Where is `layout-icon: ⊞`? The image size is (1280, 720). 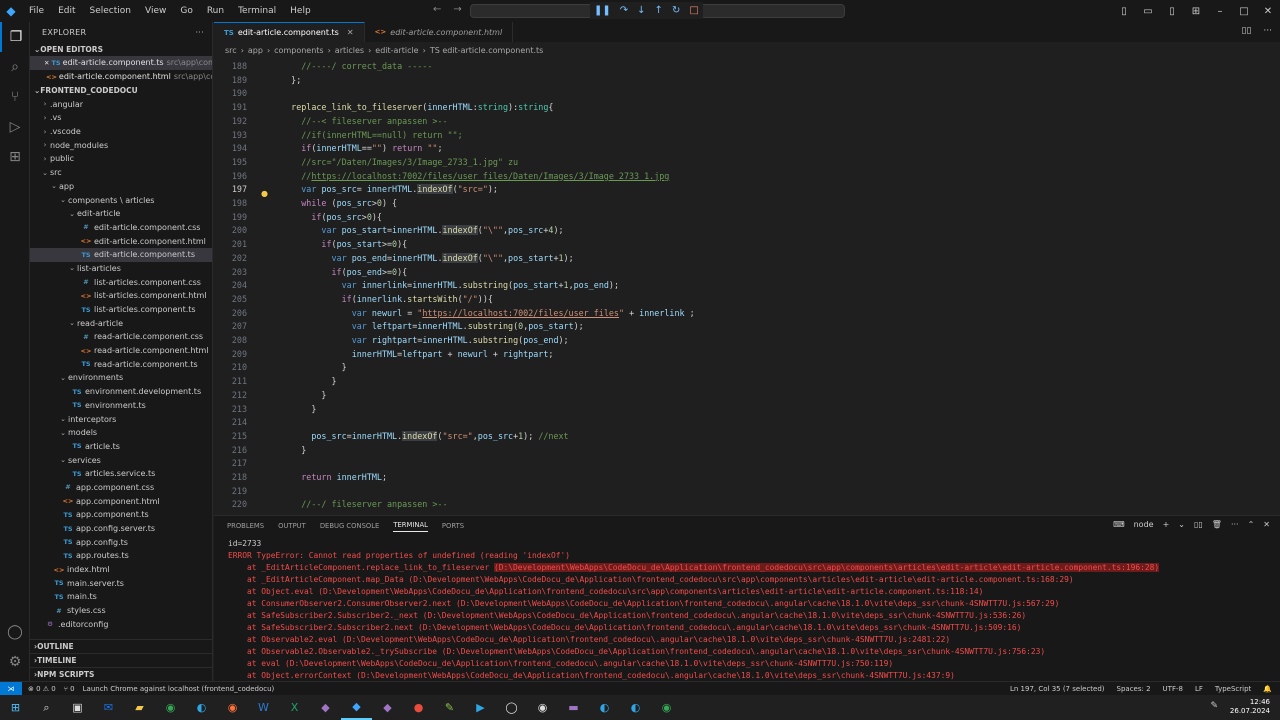
layout-icon: ⊞ is located at coordinates (1196, 11).